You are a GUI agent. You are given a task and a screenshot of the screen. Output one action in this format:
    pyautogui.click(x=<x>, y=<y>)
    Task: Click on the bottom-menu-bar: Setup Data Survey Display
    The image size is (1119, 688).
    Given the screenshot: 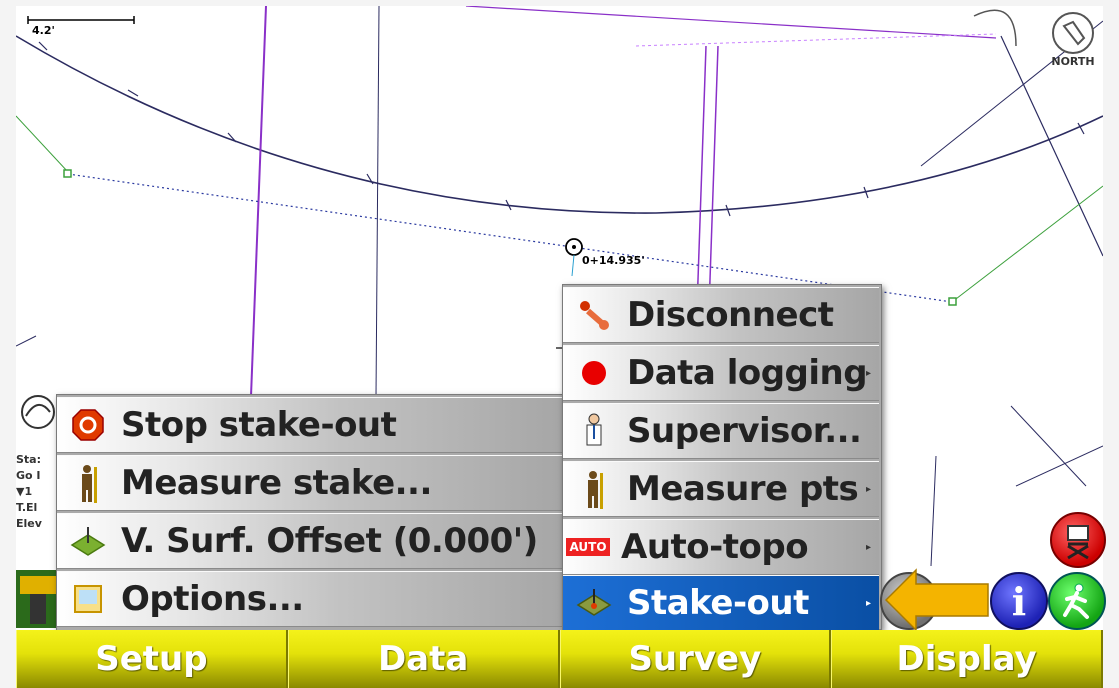 What is the action you would take?
    pyautogui.click(x=559, y=659)
    